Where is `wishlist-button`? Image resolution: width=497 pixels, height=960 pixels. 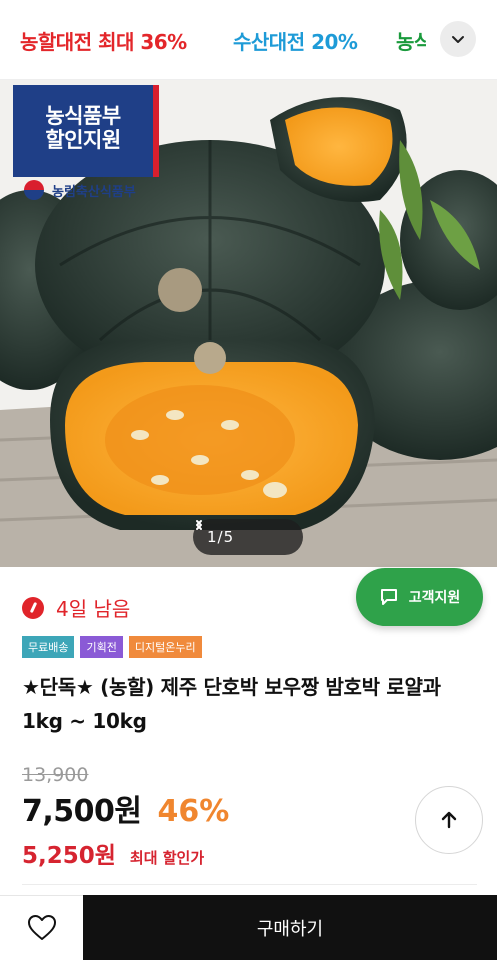
wishlist-button is located at coordinates (41, 927).